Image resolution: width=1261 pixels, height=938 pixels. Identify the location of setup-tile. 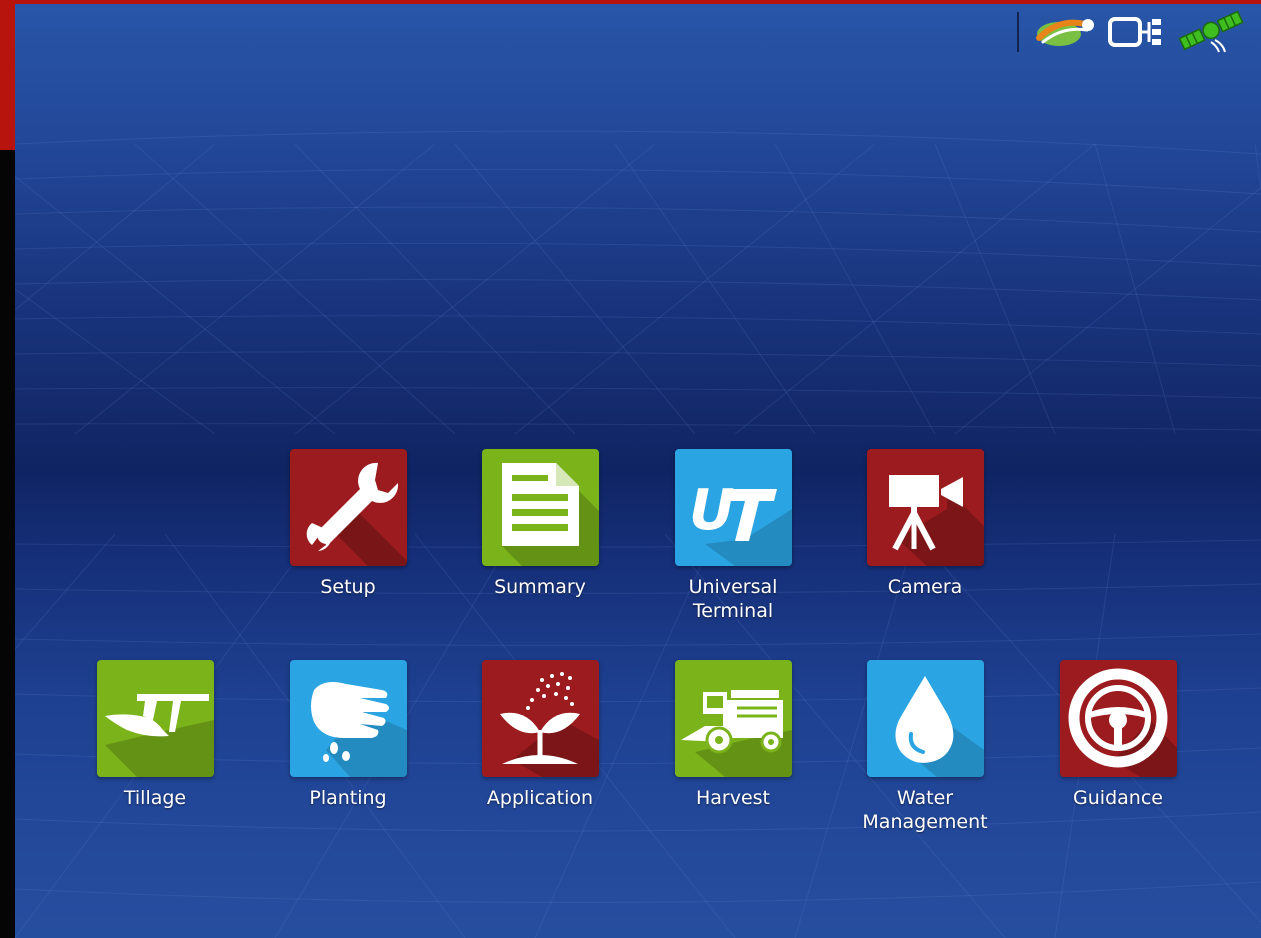
(348, 507).